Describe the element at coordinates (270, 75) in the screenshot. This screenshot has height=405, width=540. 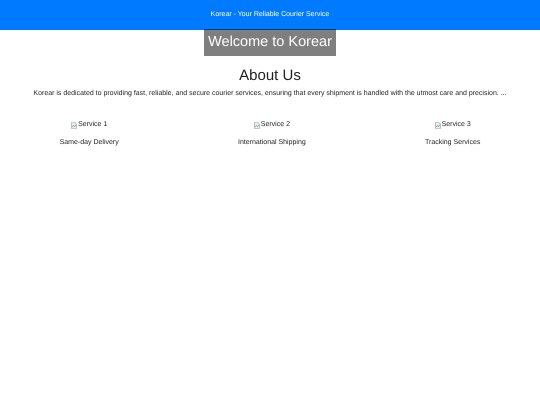
I see `section-heading: About Us` at that location.